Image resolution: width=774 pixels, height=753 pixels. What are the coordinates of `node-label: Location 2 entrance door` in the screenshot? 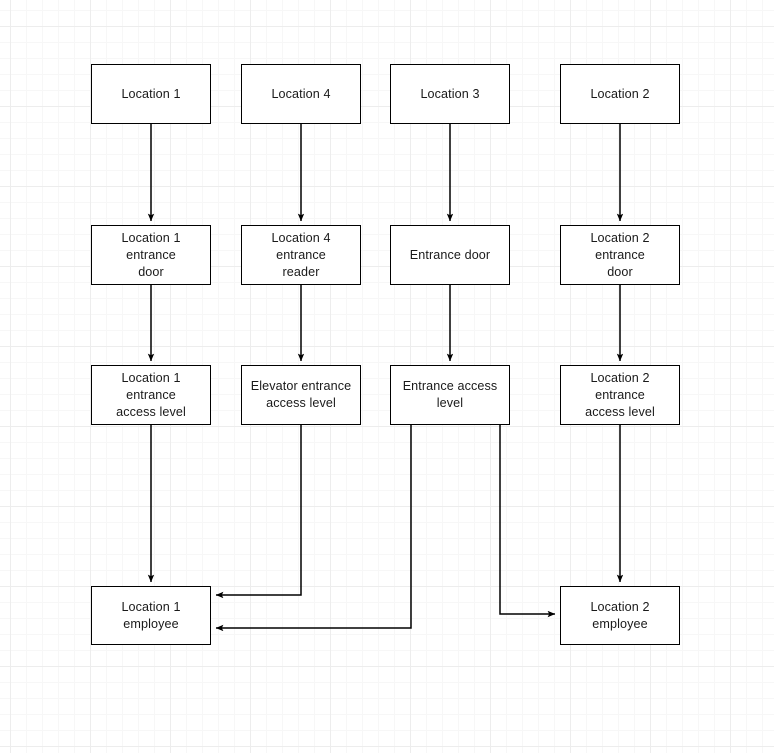 It's located at (620, 254).